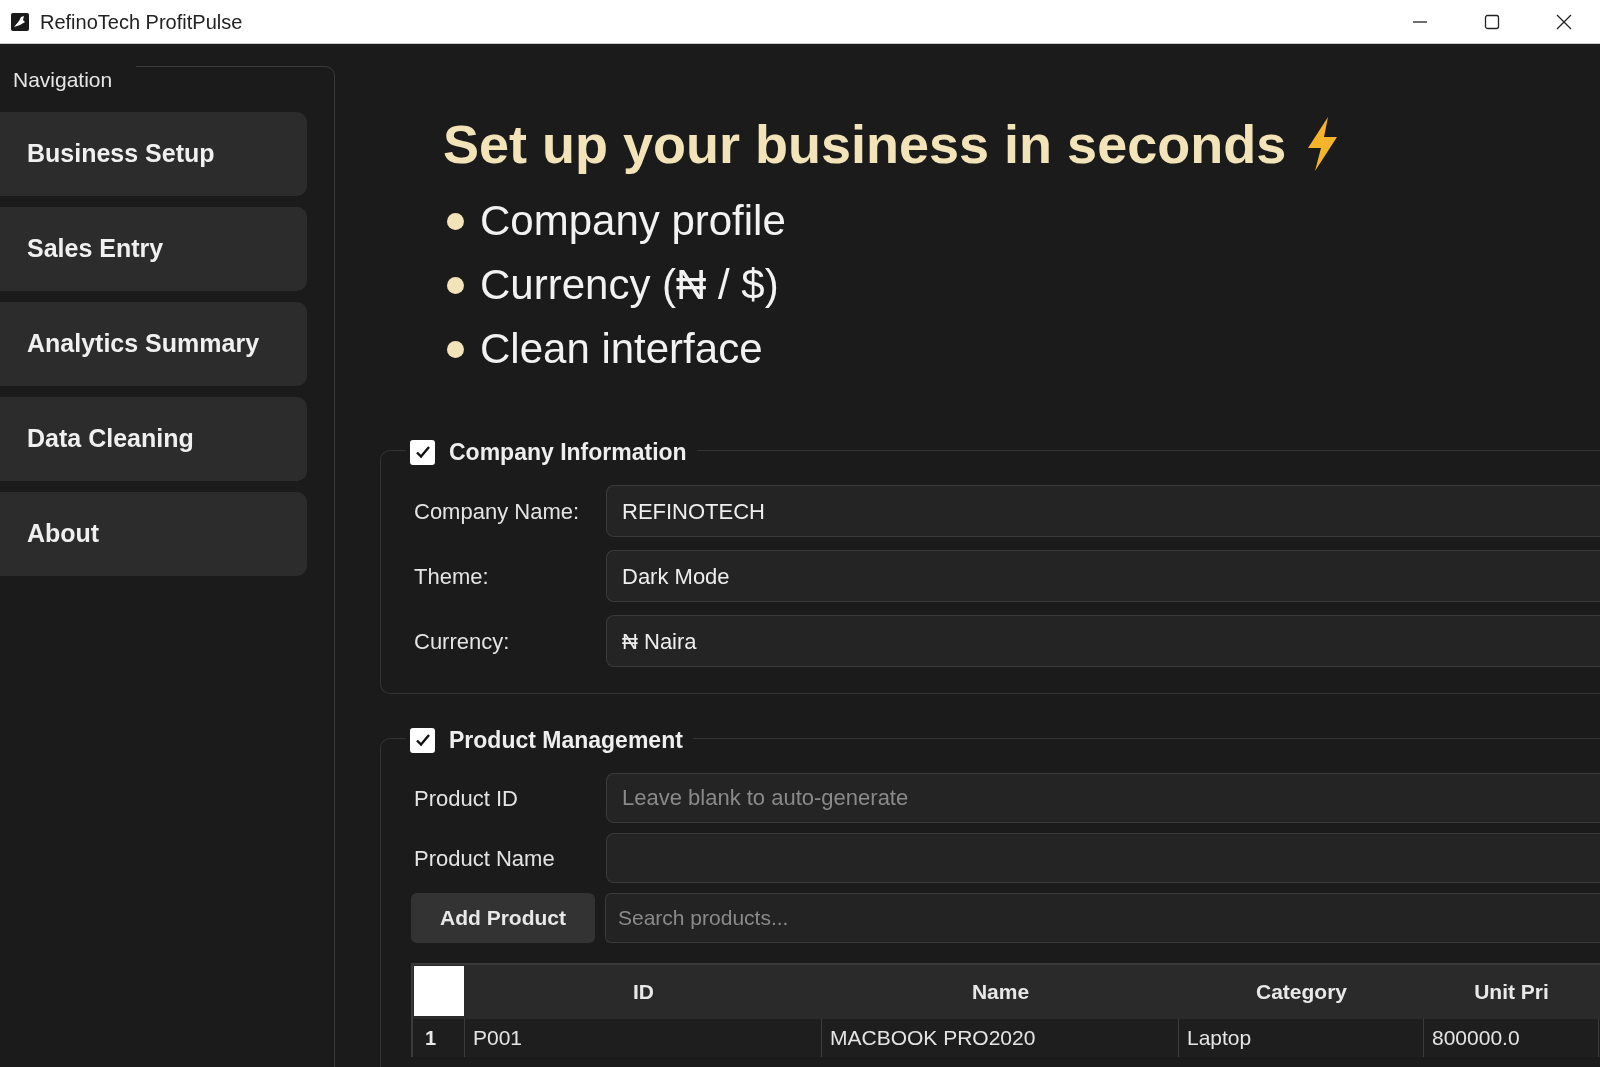 Image resolution: width=1600 pixels, height=1067 pixels. I want to click on group-title: Company Information, so click(568, 452).